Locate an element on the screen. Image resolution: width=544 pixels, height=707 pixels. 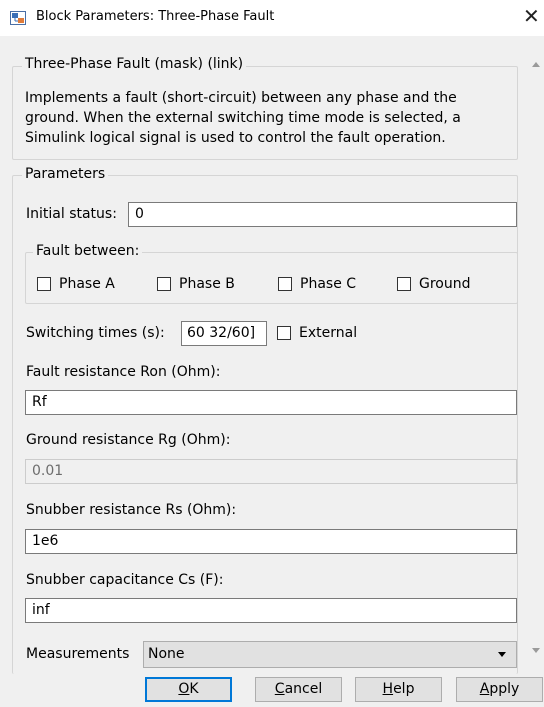
fault-between-title: Fault between: is located at coordinates (88, 251).